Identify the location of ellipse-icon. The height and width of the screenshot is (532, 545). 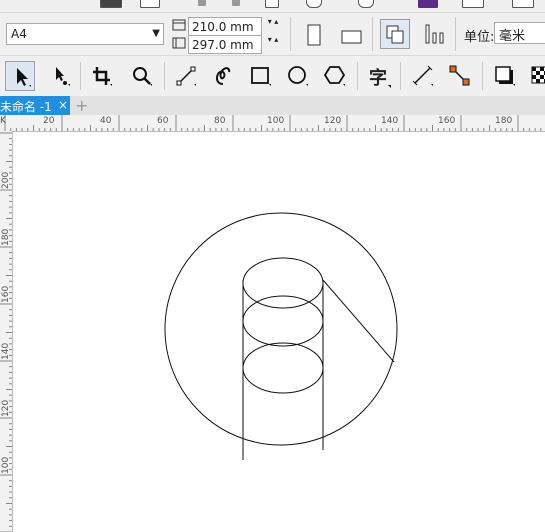
(298, 76).